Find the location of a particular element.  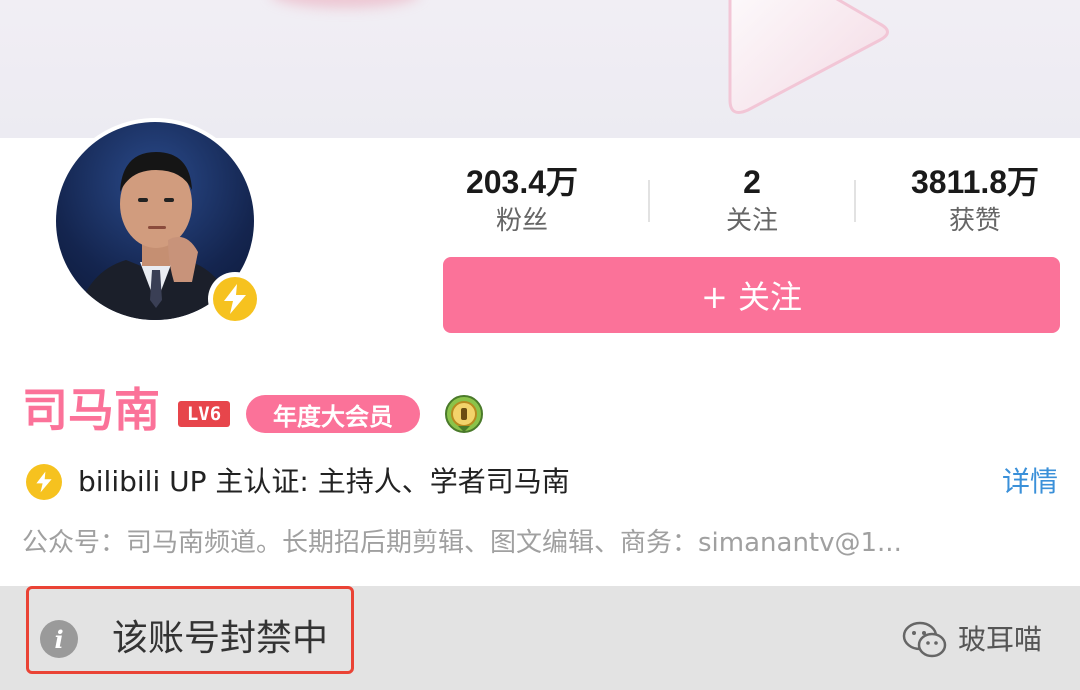

stat-followers: 203.4万 粉丝 is located at coordinates (522, 200).